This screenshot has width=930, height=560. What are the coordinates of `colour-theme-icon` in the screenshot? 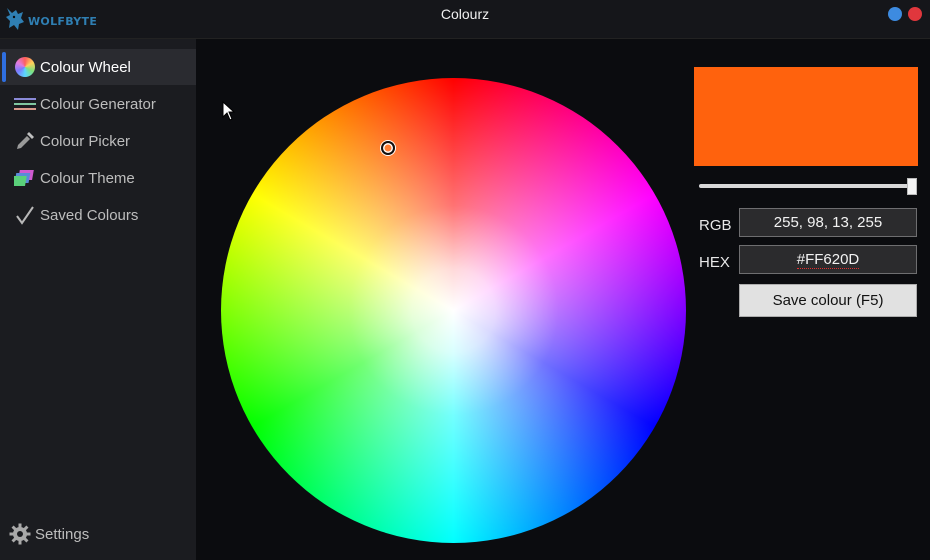 It's located at (25, 178).